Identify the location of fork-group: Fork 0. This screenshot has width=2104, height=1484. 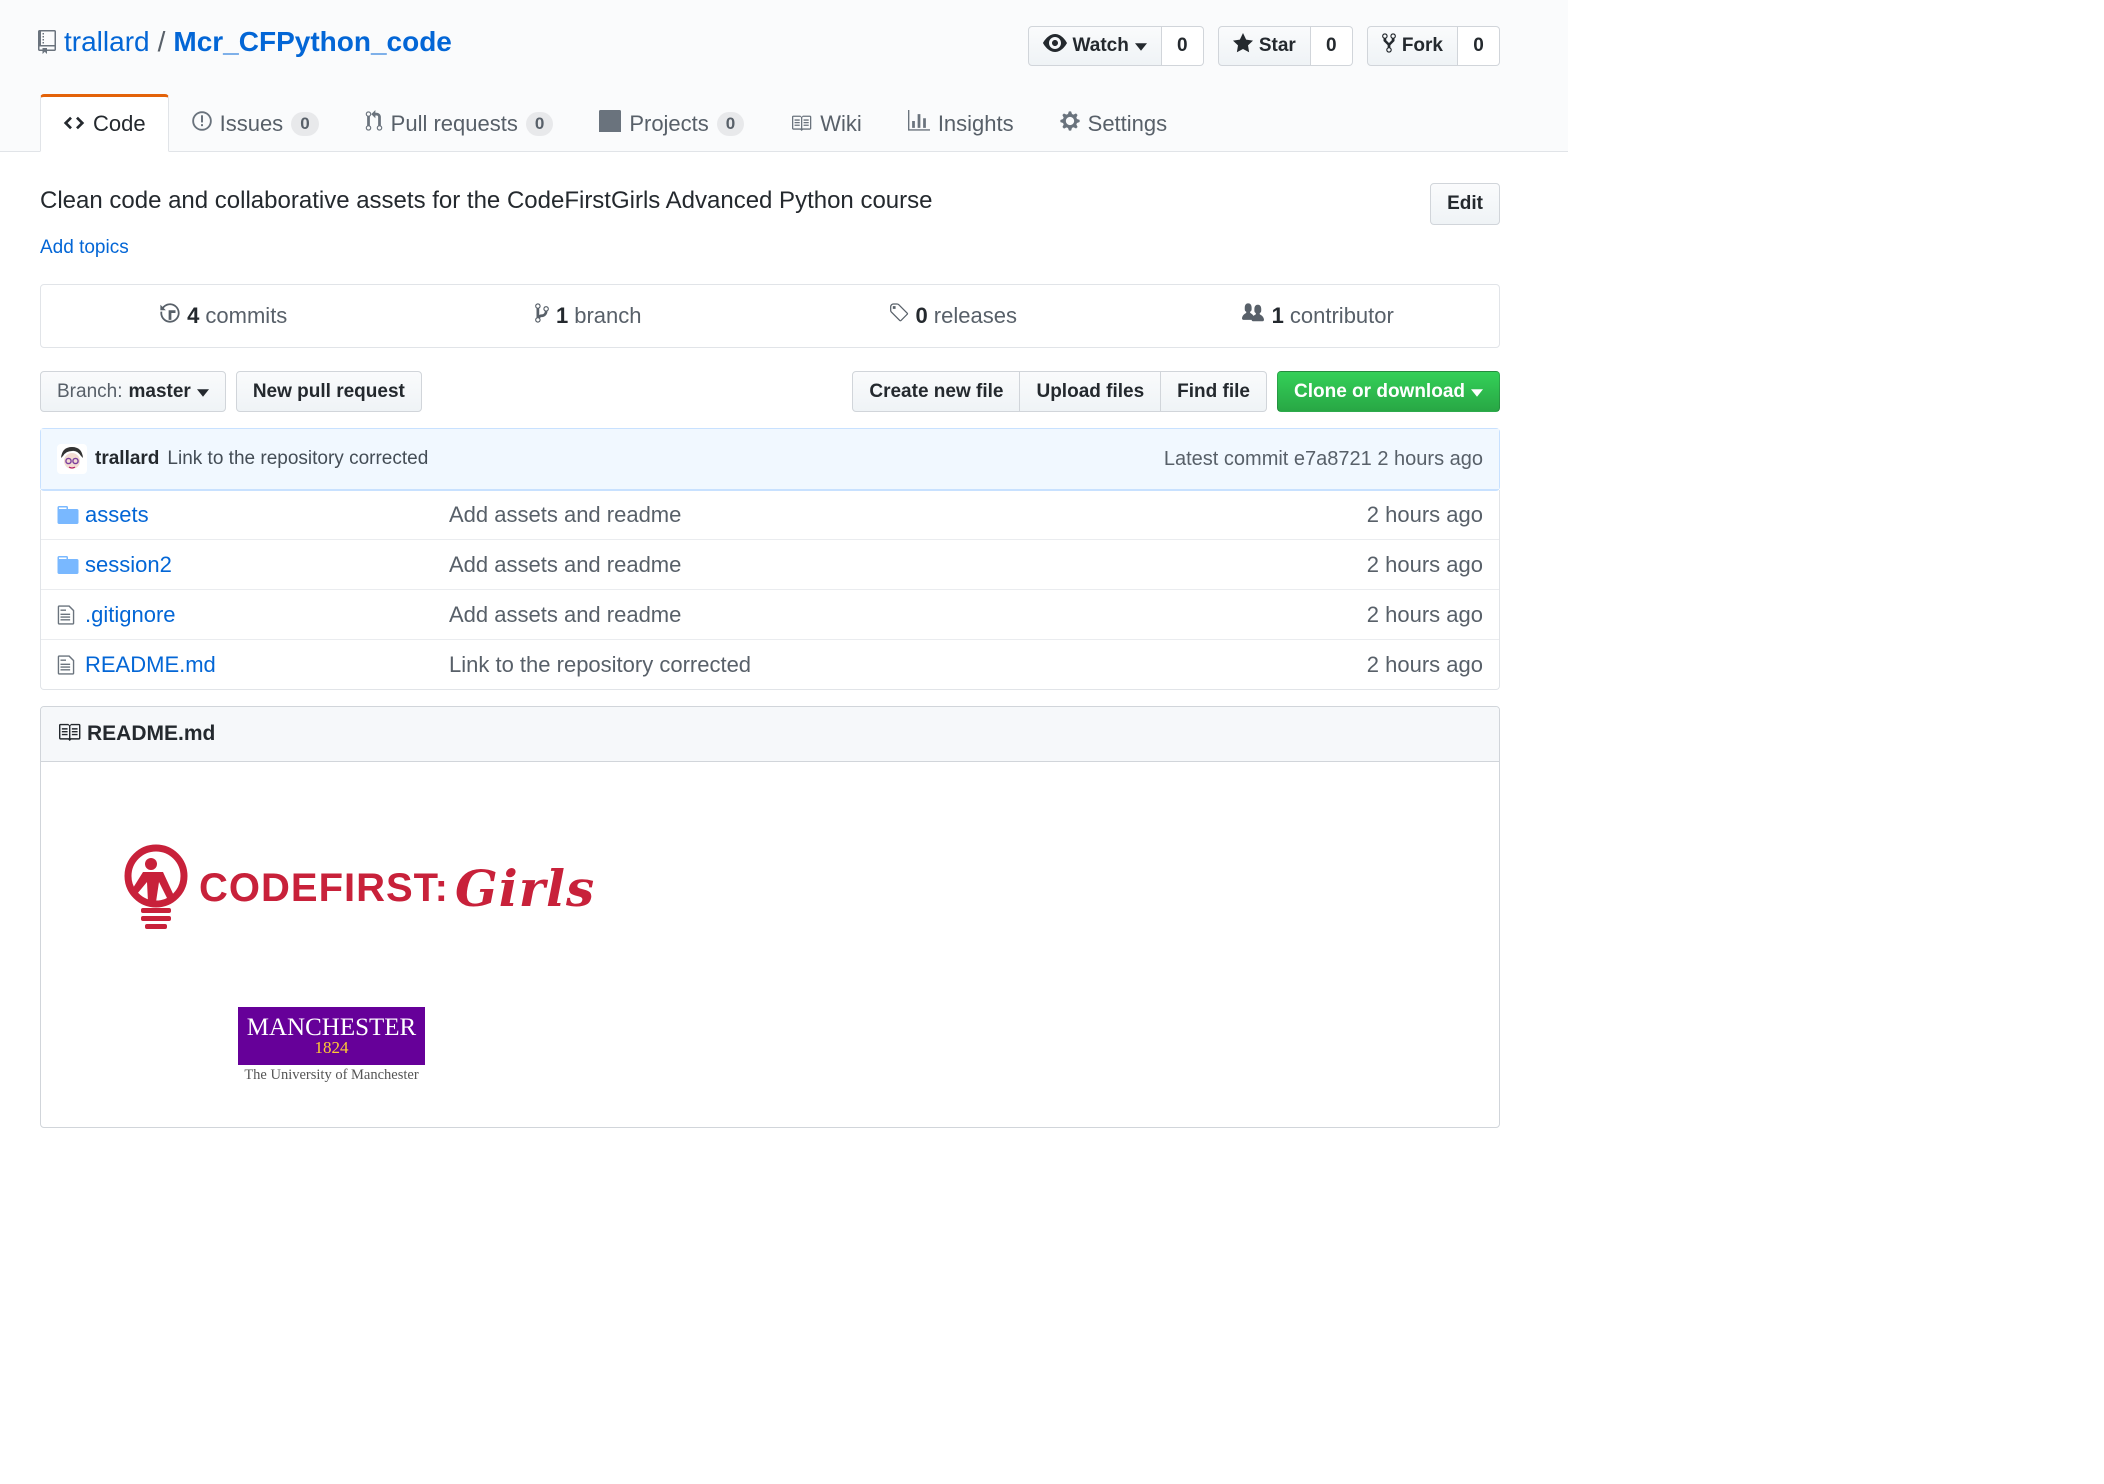
(1433, 46).